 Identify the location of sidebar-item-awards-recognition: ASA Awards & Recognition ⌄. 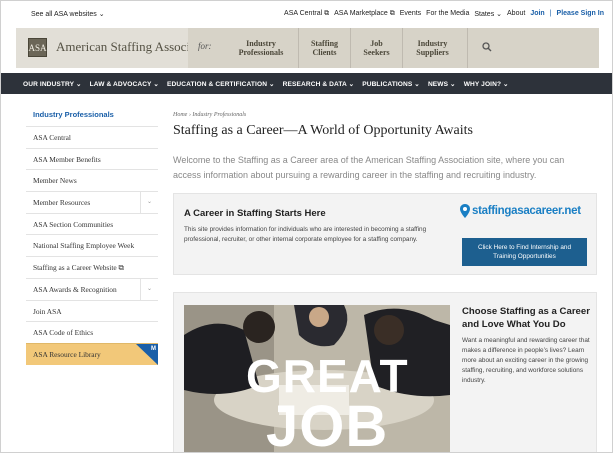
(92, 288).